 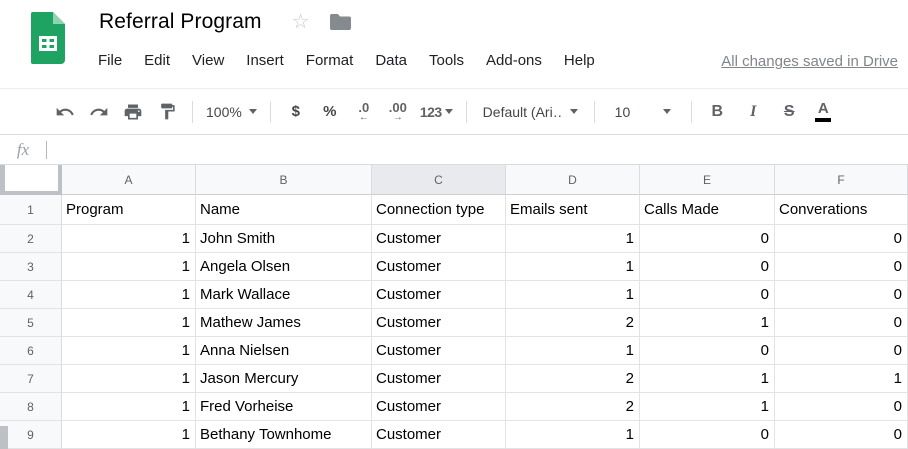 I want to click on column-header-C: C, so click(x=439, y=180).